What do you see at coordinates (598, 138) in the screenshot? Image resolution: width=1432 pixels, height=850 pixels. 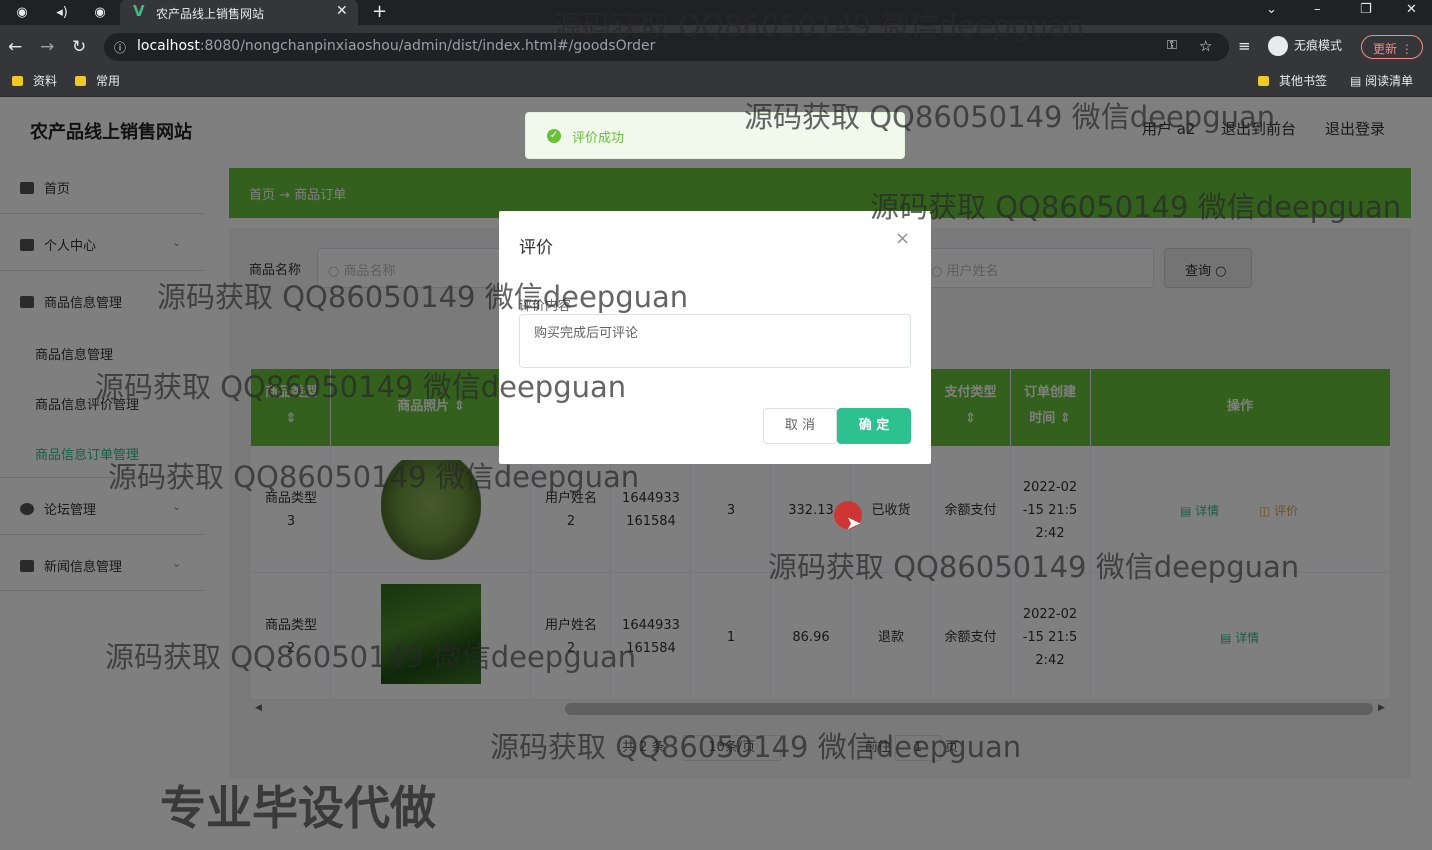 I see `toast-message: 评价成功` at bounding box center [598, 138].